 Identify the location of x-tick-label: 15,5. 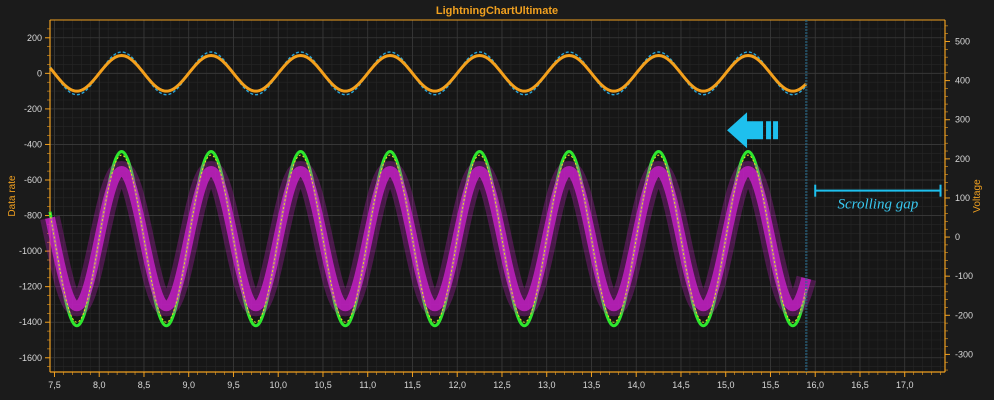
(771, 385).